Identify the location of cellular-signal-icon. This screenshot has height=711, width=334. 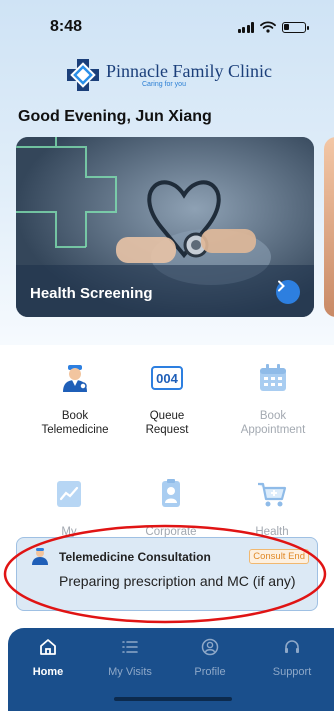
(245, 27).